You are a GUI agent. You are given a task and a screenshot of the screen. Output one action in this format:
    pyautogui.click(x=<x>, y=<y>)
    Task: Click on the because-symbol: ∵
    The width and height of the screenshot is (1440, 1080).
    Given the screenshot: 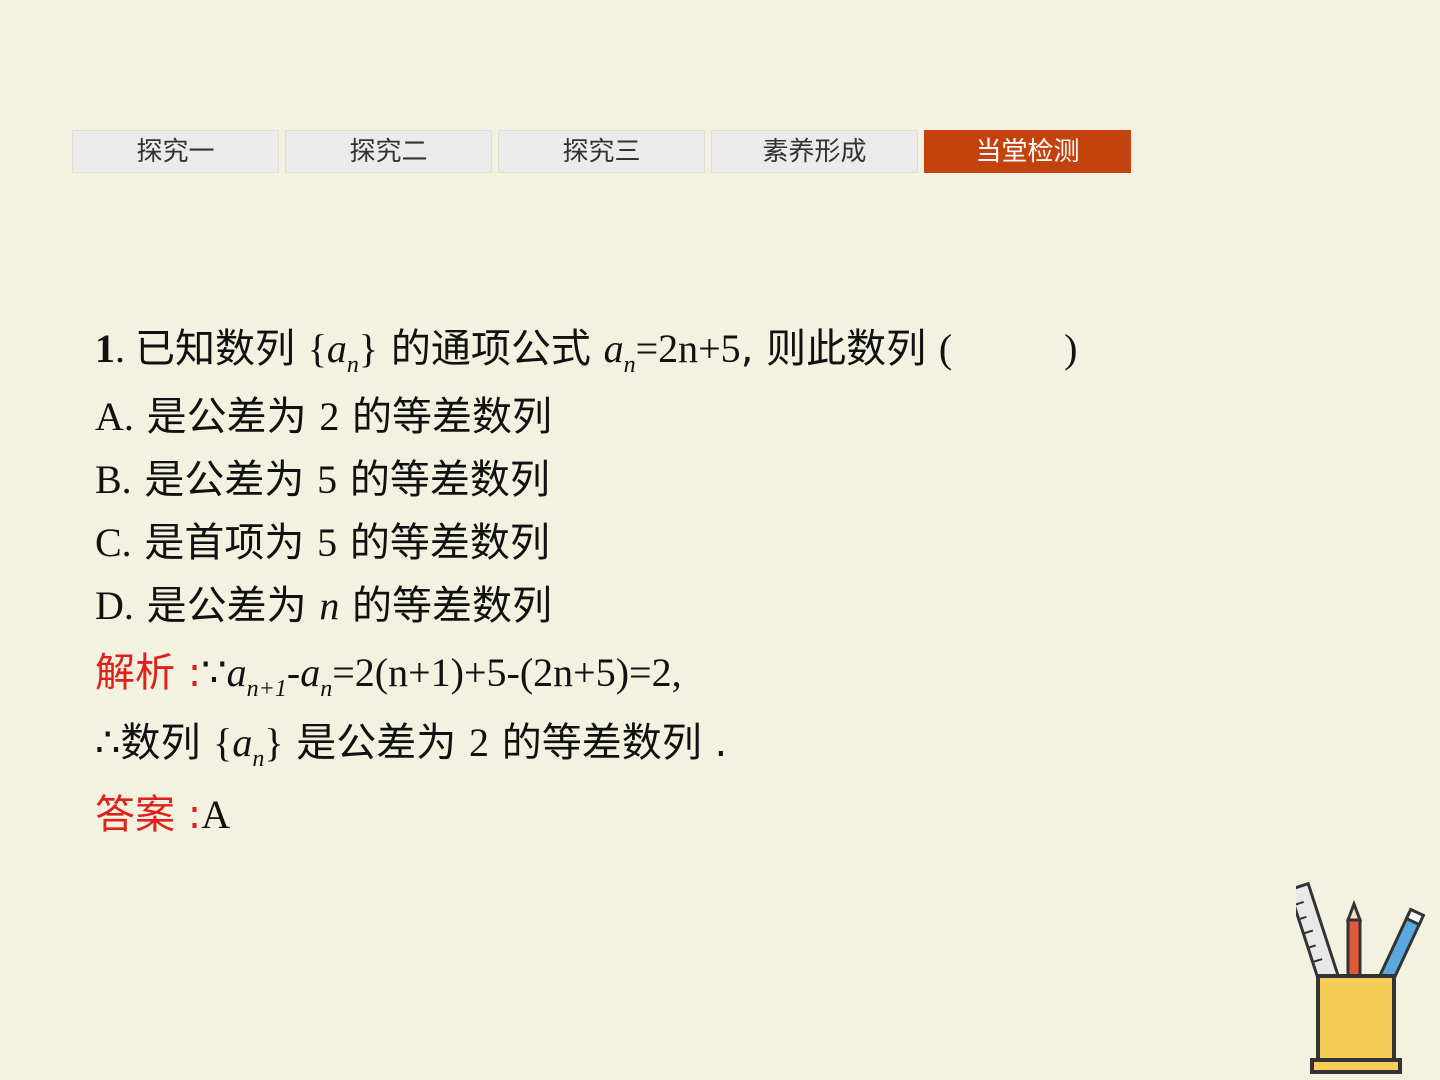 What is the action you would take?
    pyautogui.click(x=214, y=672)
    